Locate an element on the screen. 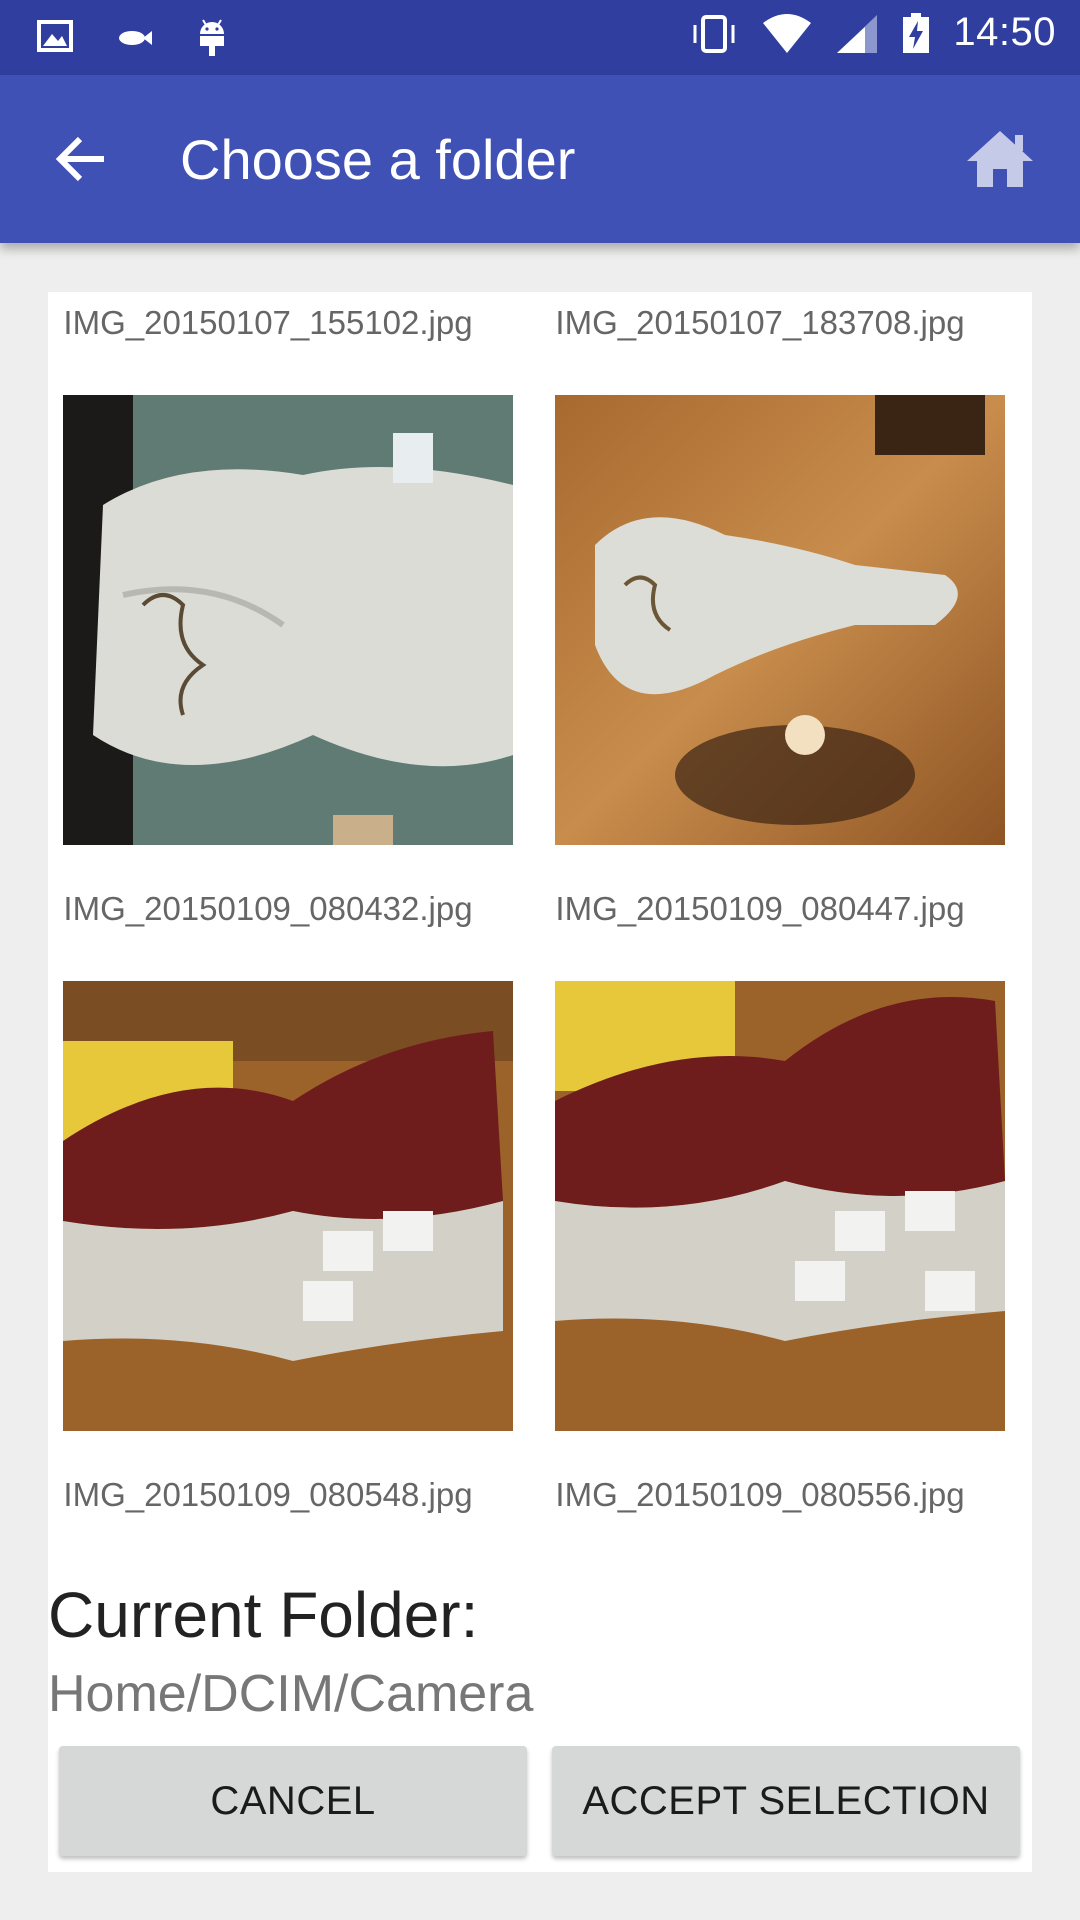 This screenshot has height=1920, width=1080. current-folder-path: Home/DCIM/Camera is located at coordinates (291, 1694).